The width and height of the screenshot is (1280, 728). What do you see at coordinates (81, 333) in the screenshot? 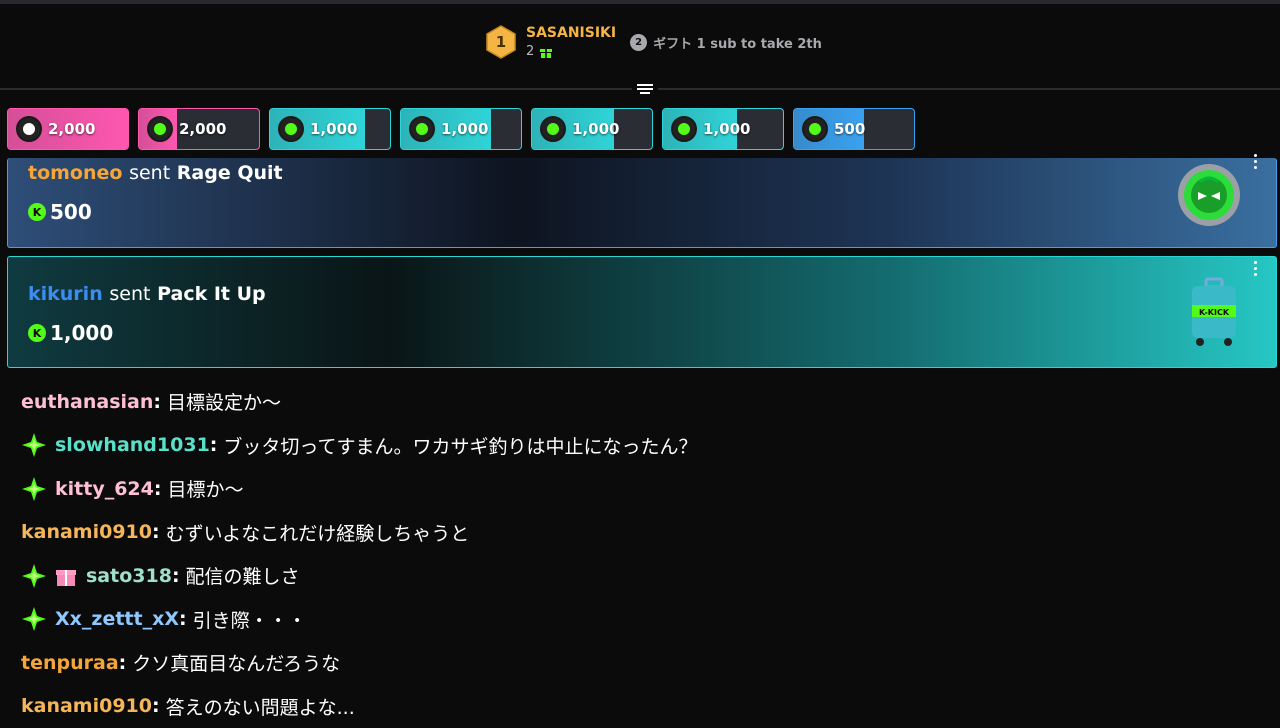
I see `gift-amount: 1,000` at bounding box center [81, 333].